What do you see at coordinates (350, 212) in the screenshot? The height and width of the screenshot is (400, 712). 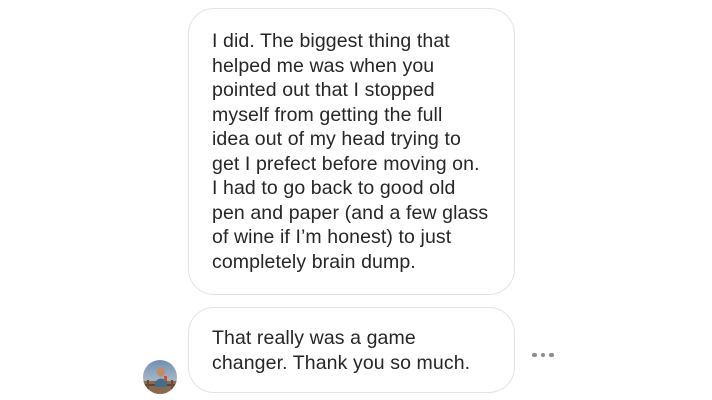 I see `message-text-line: pen and paper (and a few glass` at bounding box center [350, 212].